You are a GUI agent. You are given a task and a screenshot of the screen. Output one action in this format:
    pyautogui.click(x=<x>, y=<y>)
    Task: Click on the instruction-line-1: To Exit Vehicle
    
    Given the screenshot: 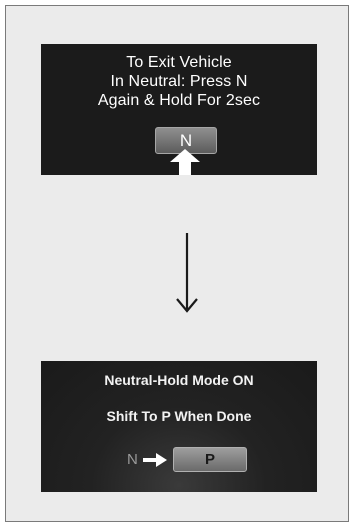 What is the action you would take?
    pyautogui.click(x=179, y=62)
    